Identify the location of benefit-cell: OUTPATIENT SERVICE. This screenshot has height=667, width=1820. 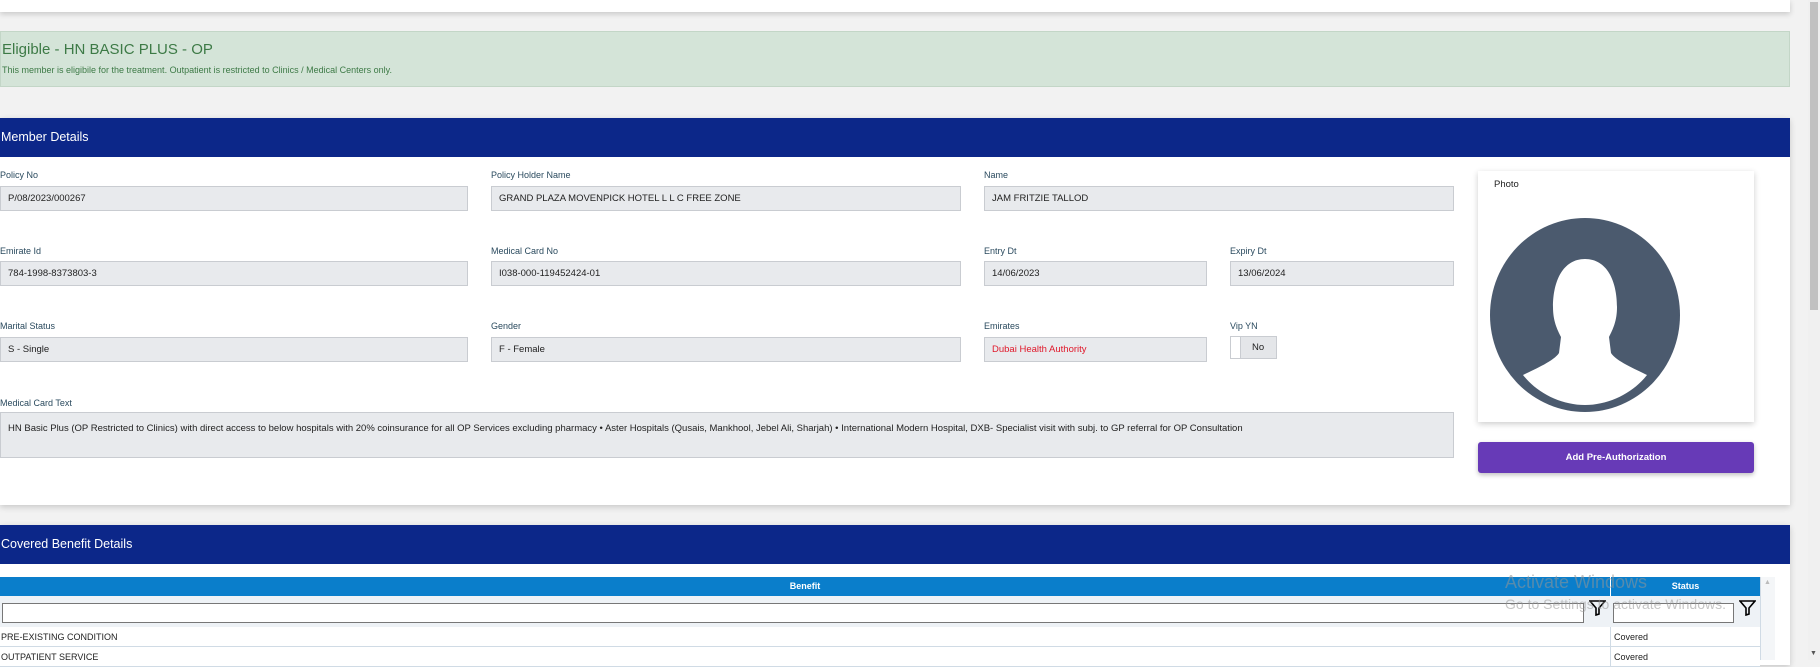
(805, 657).